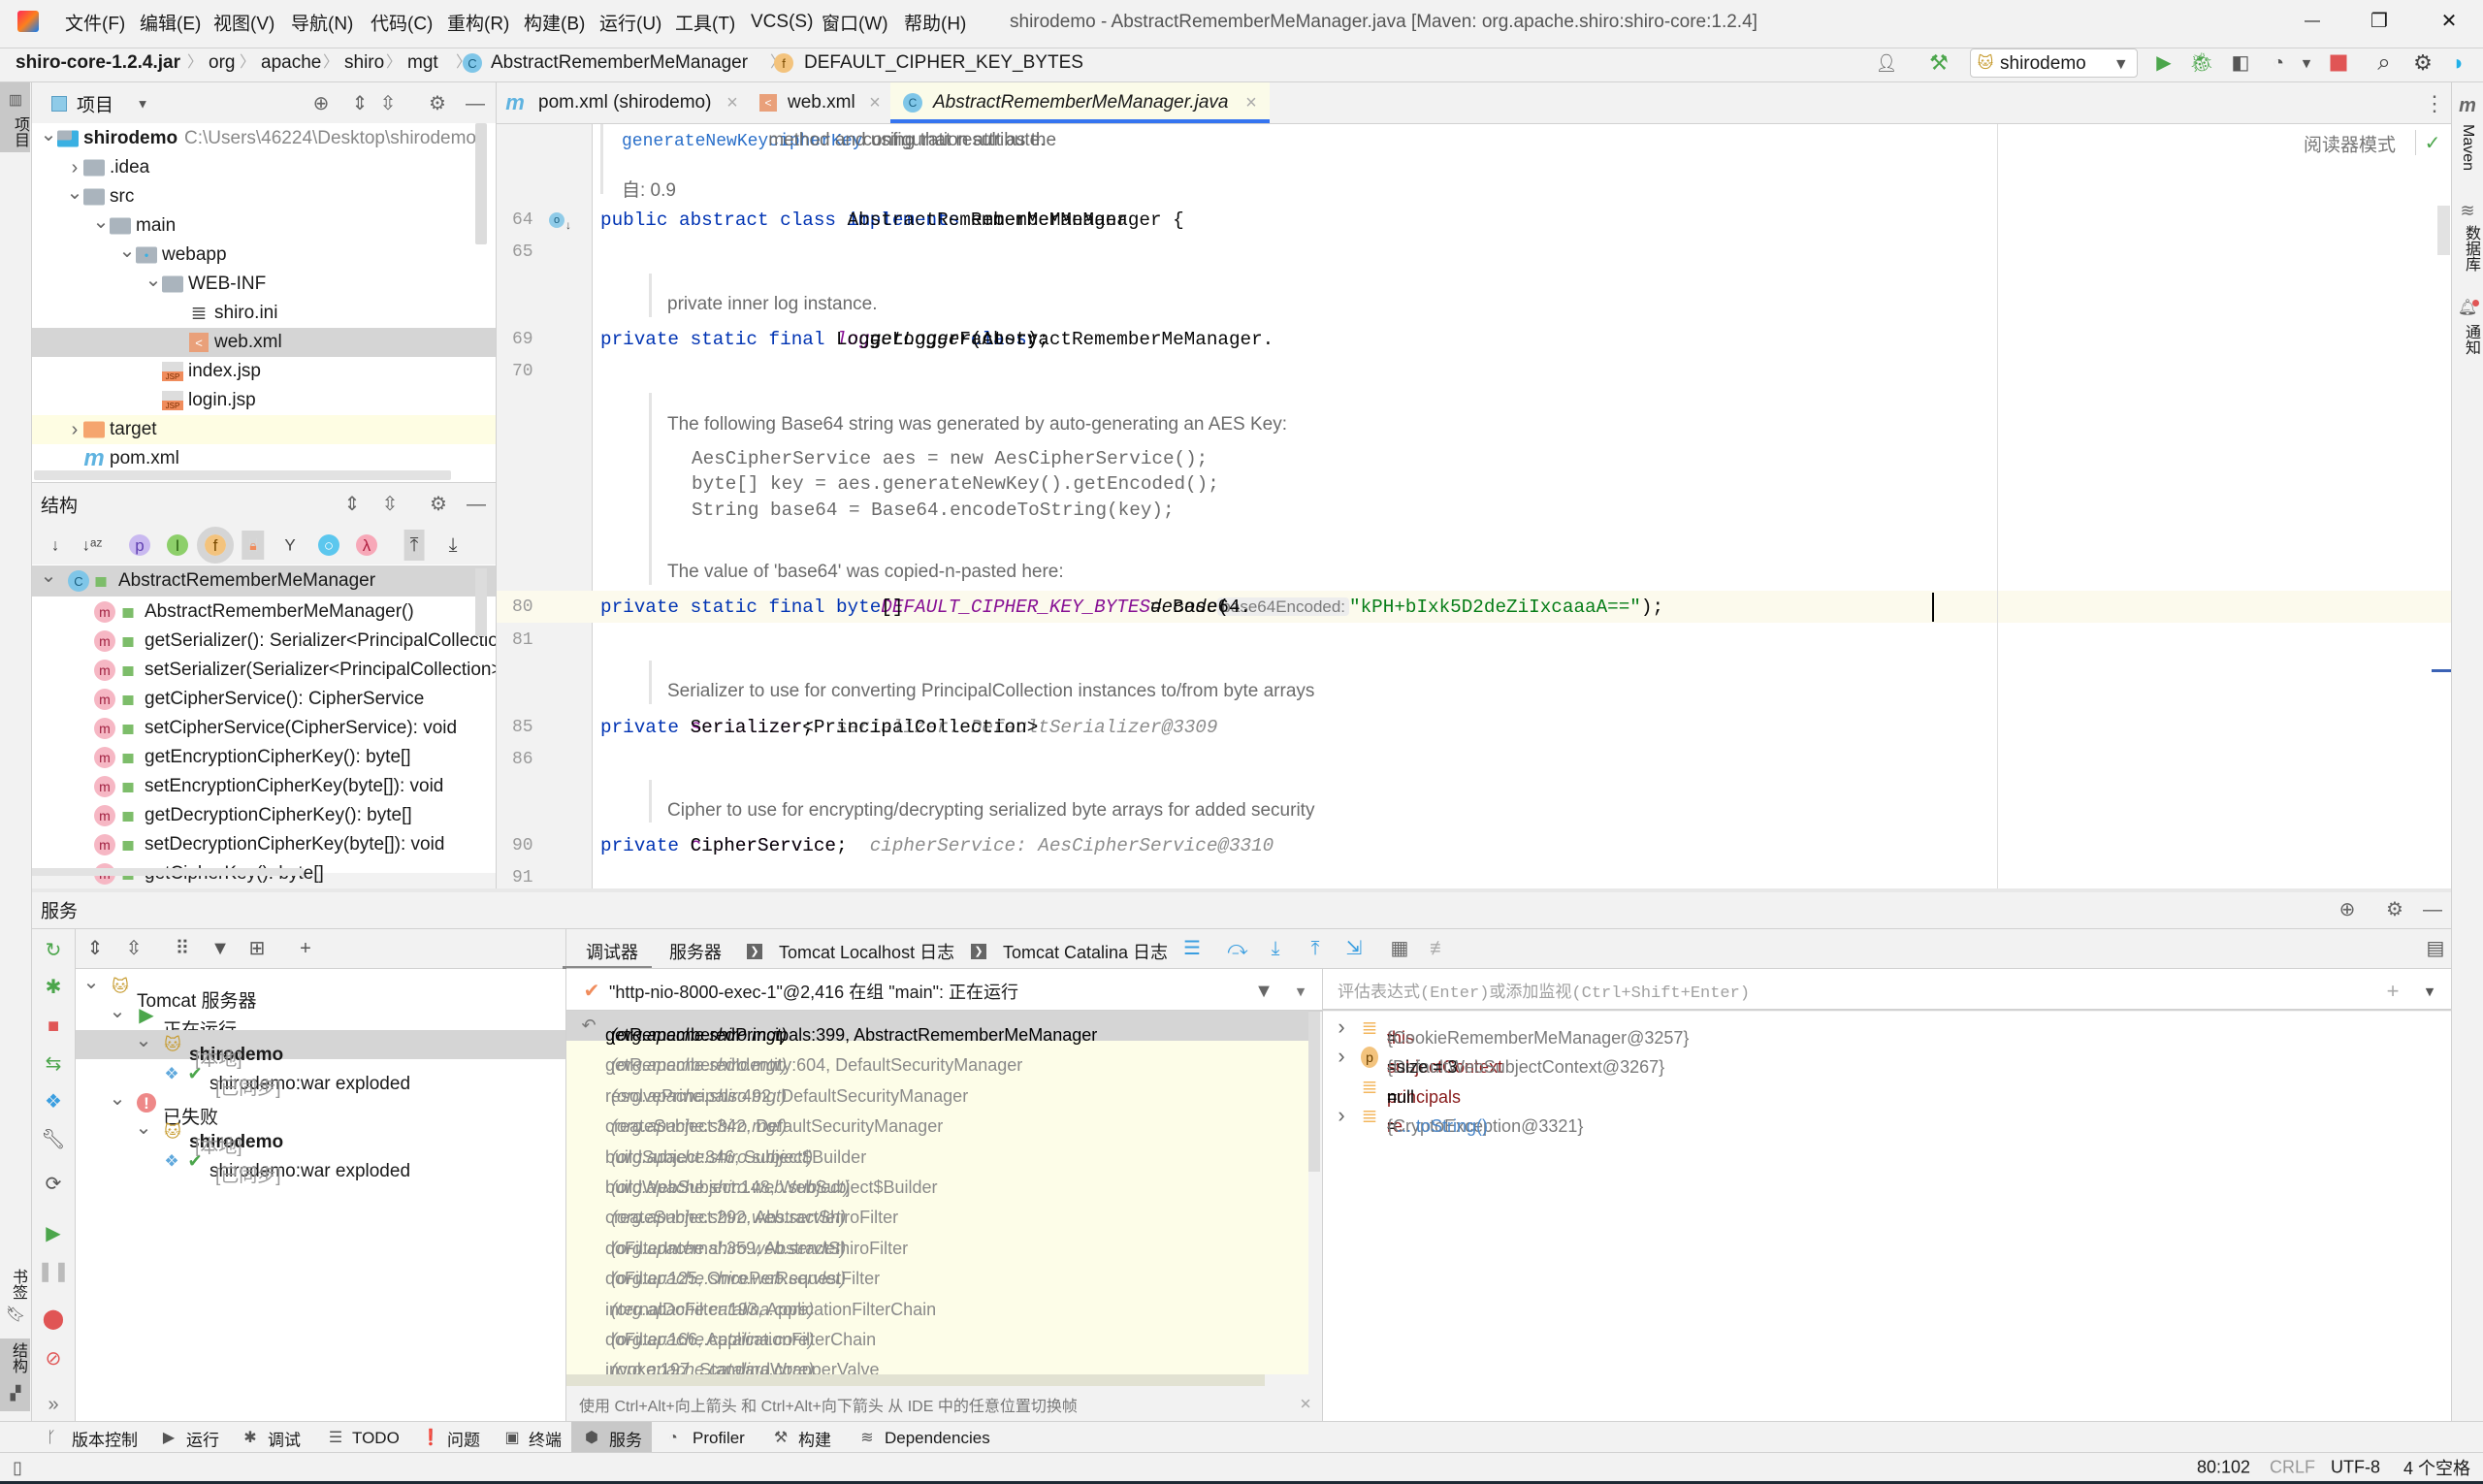 This screenshot has width=2483, height=1484. I want to click on breadcrumb-item: apache, so click(291, 63).